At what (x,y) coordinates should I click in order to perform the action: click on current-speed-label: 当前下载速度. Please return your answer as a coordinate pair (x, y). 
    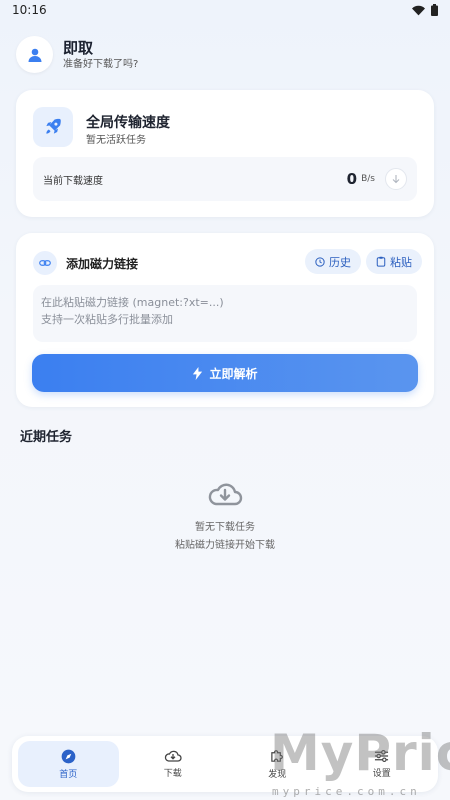
    Looking at the image, I should click on (73, 181).